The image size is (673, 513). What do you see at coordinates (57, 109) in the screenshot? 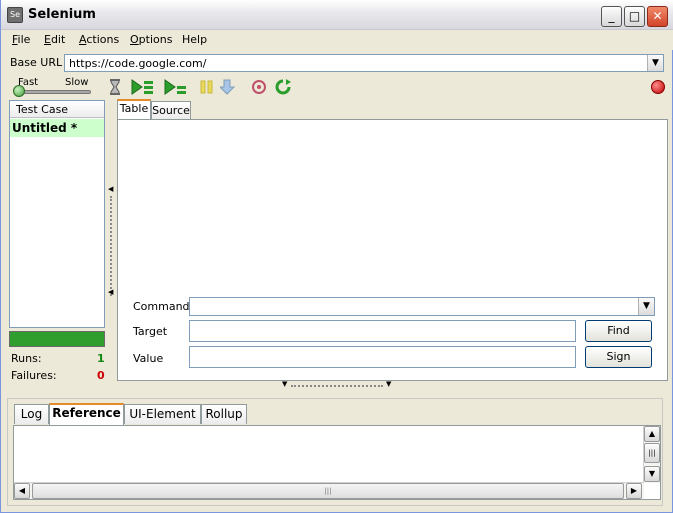
I see `test-case-header: Test Case` at bounding box center [57, 109].